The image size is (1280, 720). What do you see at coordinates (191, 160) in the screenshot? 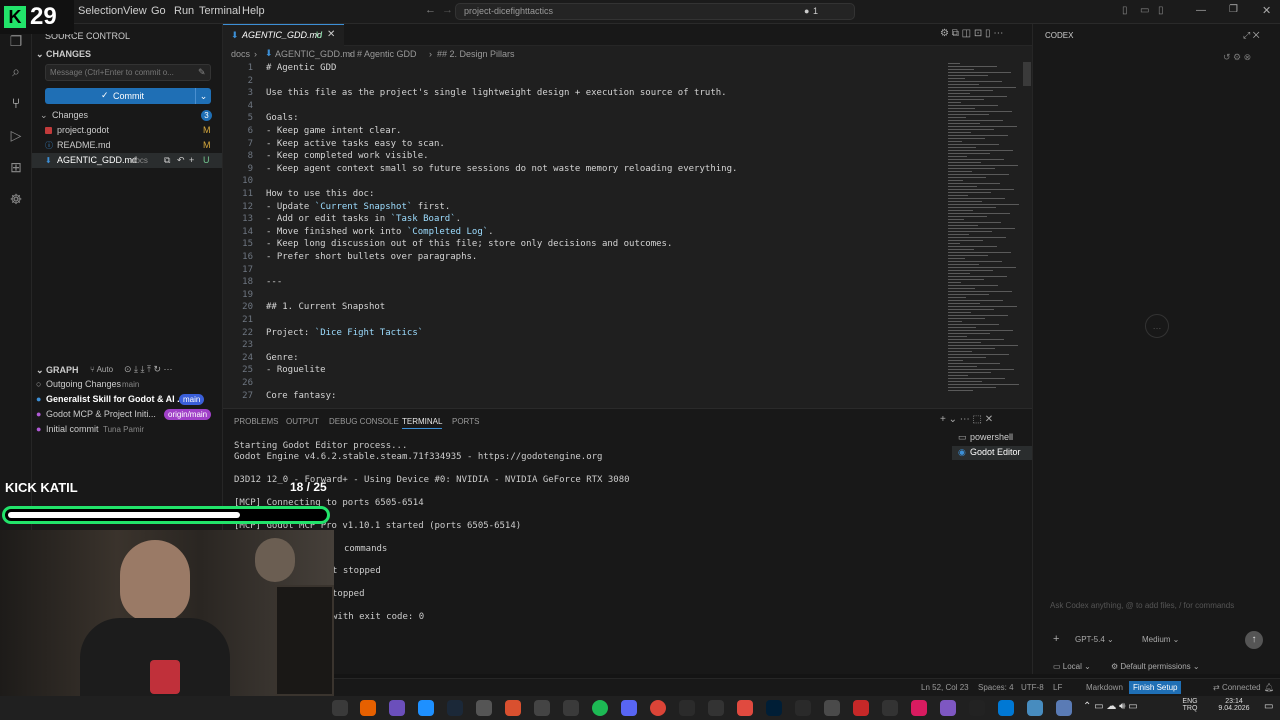
I see `stage-icon: +` at bounding box center [191, 160].